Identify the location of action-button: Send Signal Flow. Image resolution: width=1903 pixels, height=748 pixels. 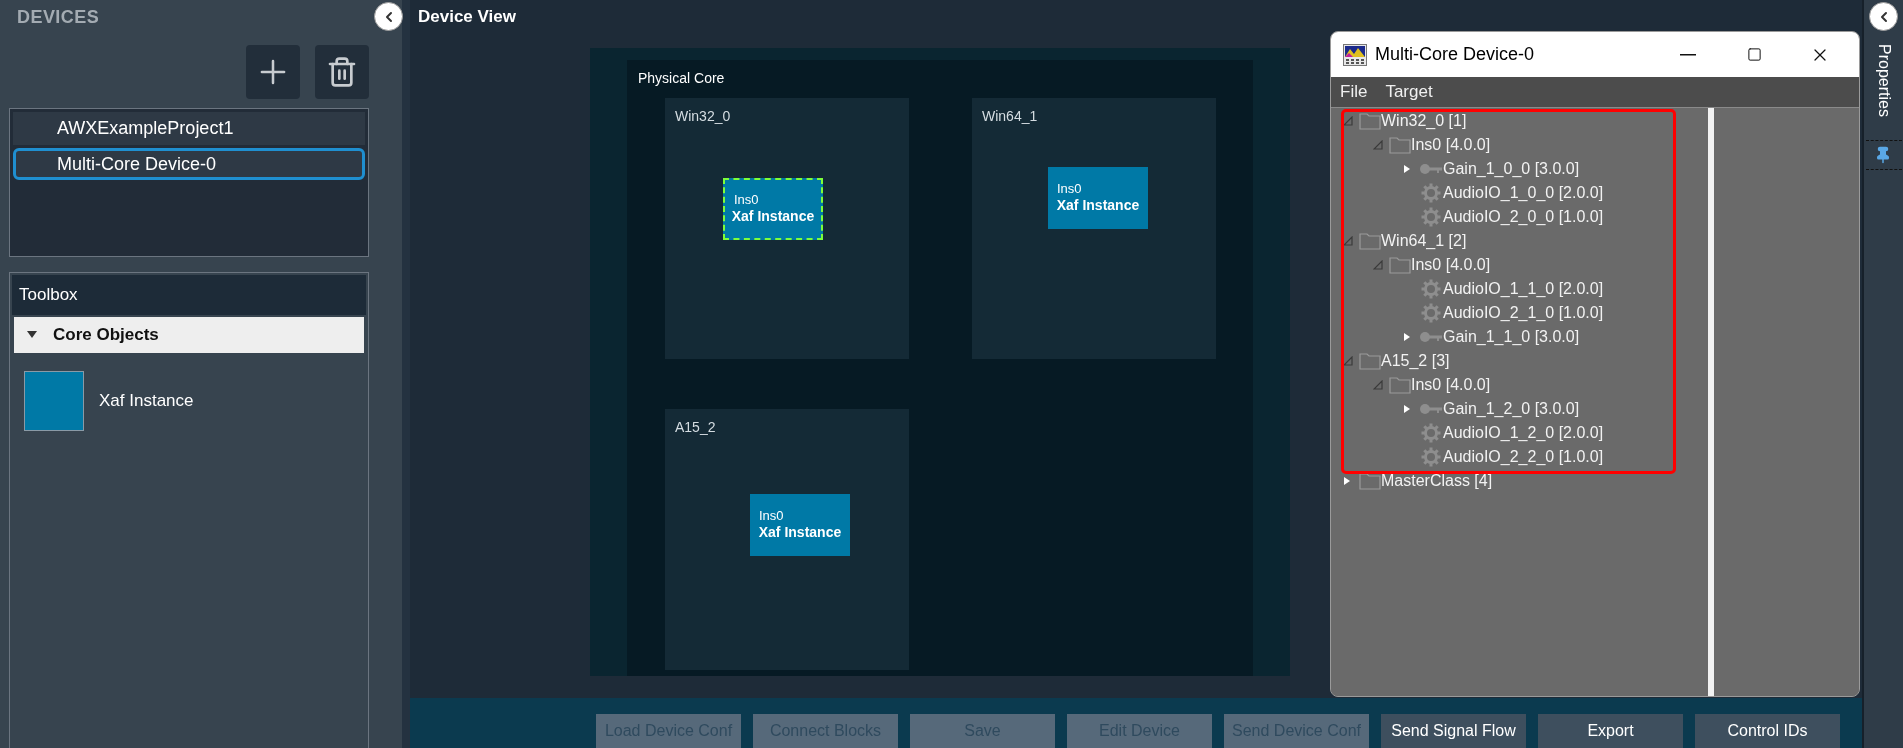
(1453, 731).